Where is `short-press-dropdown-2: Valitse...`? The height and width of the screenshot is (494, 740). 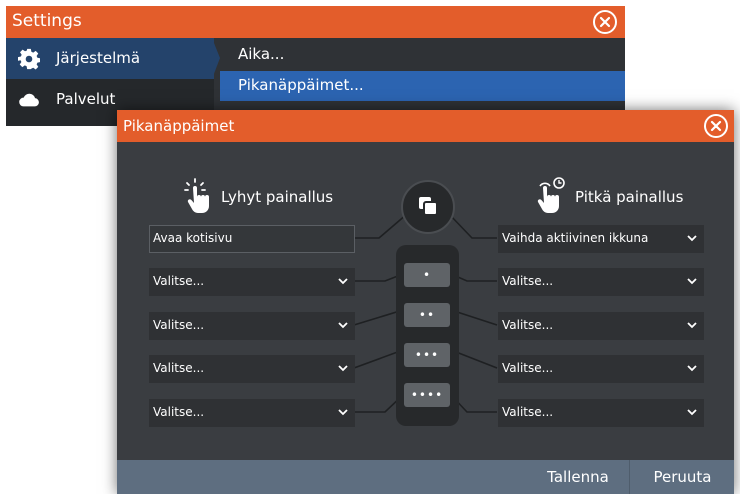 short-press-dropdown-2: Valitse... is located at coordinates (252, 282).